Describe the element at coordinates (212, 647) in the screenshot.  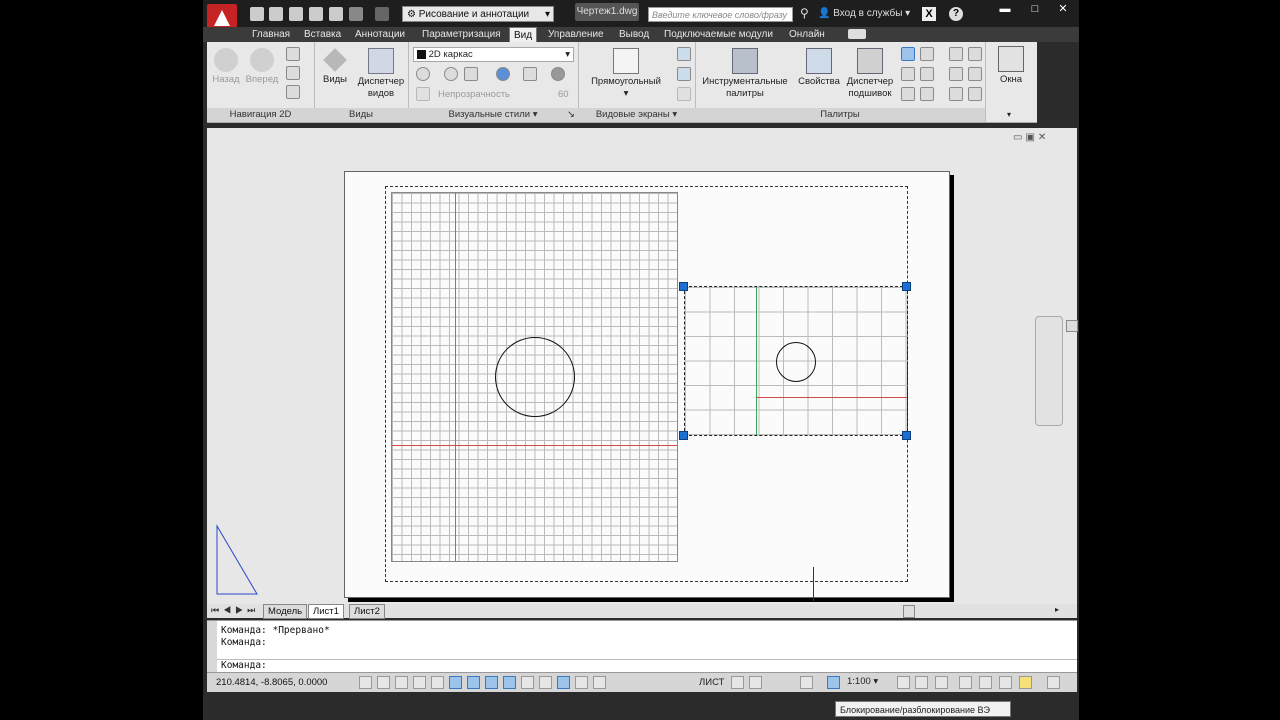
I see `command-line-grip` at that location.